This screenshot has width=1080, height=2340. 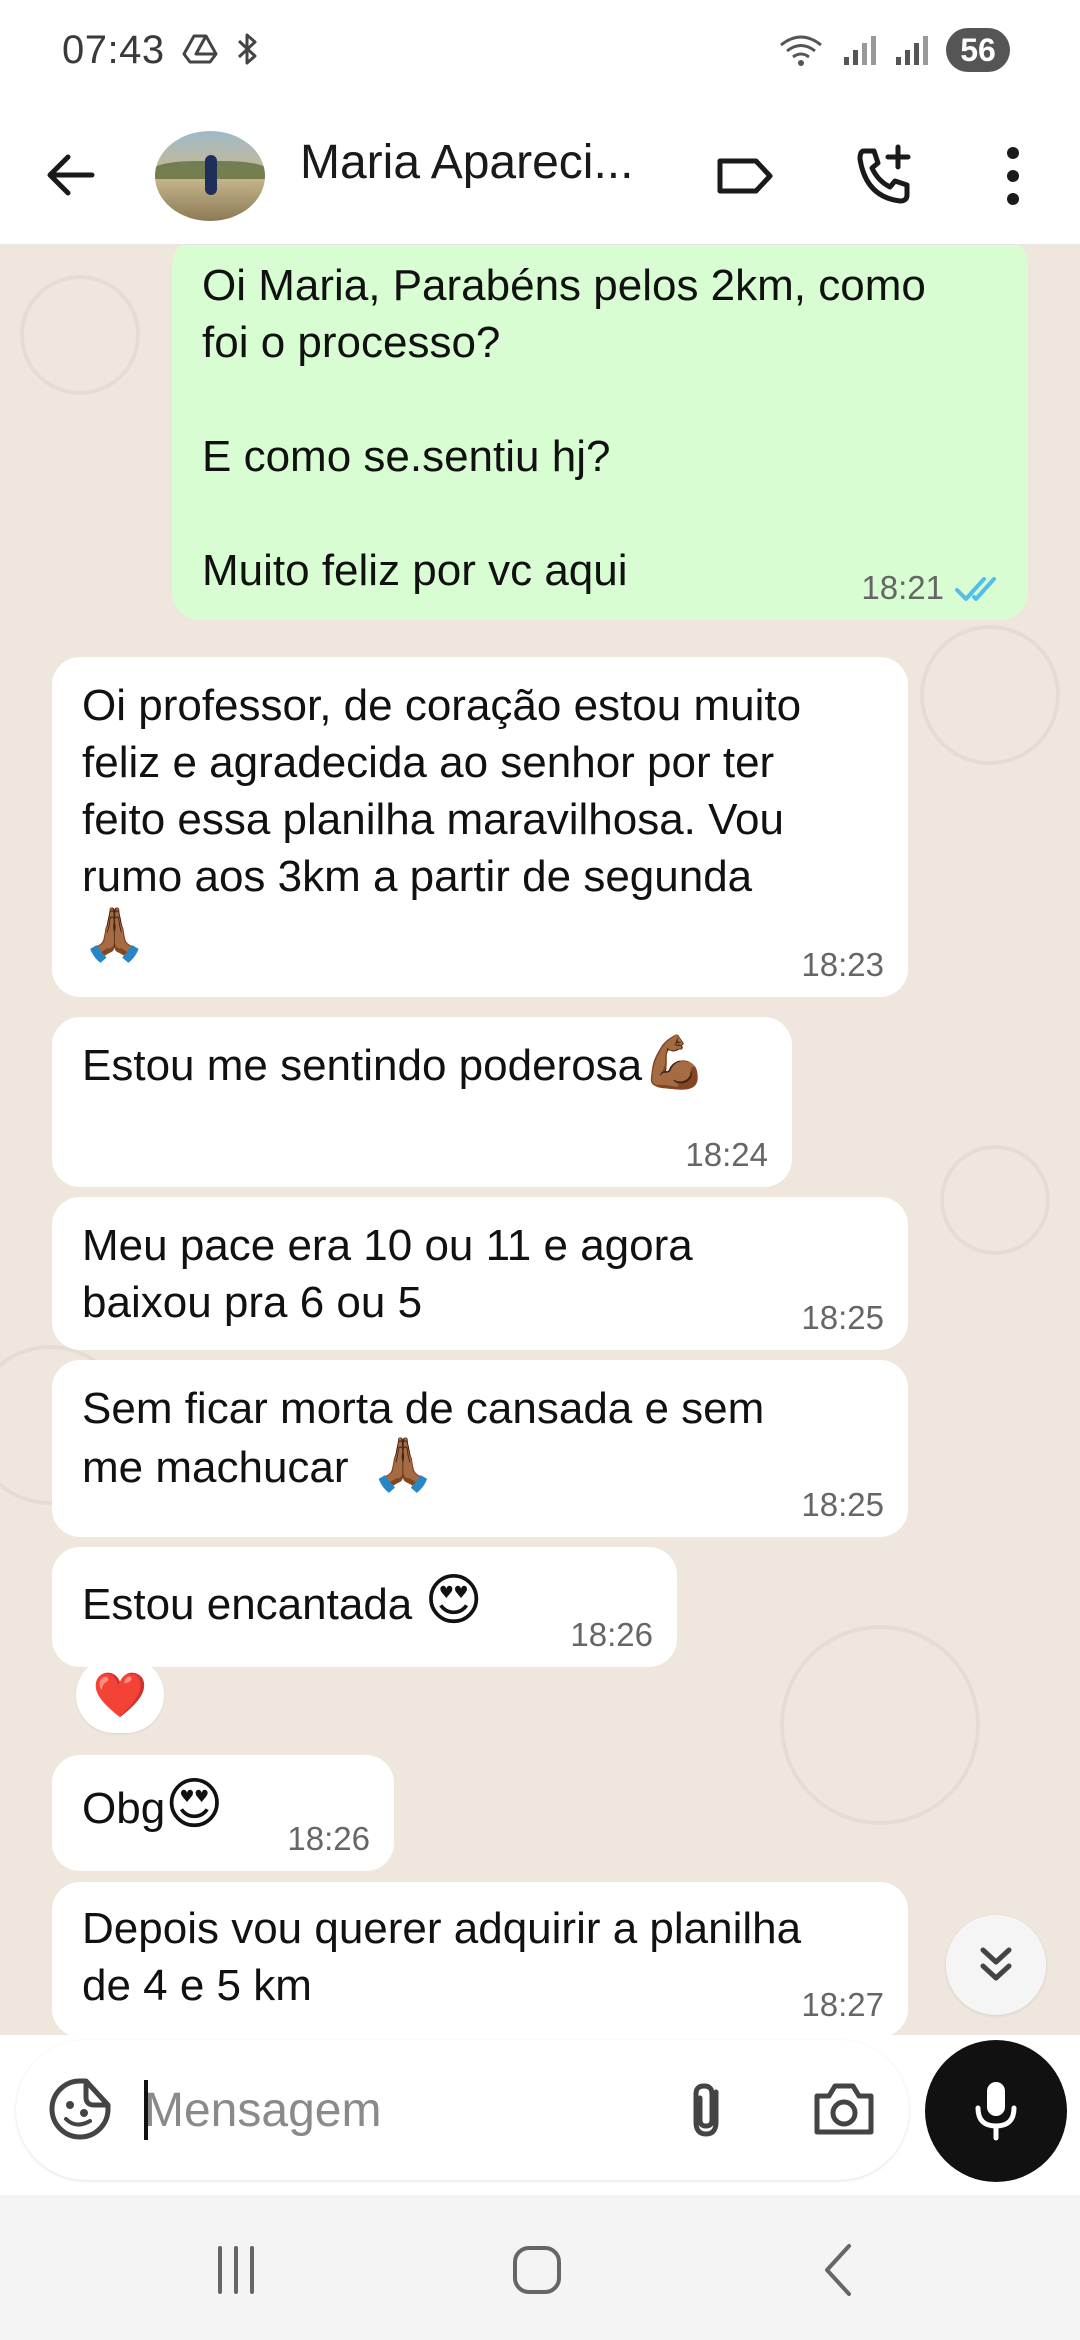 What do you see at coordinates (210, 176) in the screenshot?
I see `avatar` at bounding box center [210, 176].